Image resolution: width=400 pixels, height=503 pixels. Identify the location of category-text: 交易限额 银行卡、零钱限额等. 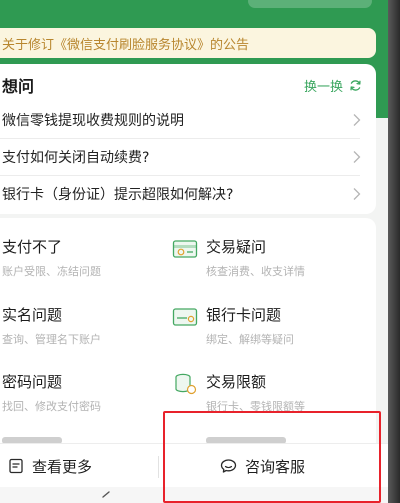
(255, 392).